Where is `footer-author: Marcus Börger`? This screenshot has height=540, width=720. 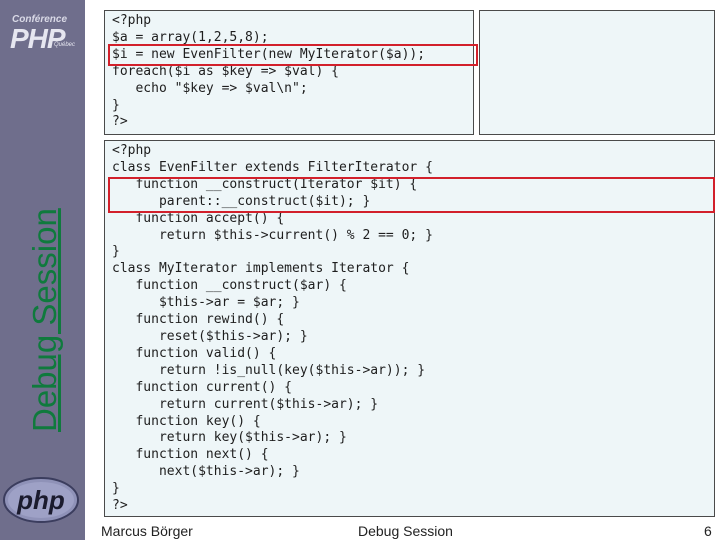 footer-author: Marcus Börger is located at coordinates (147, 531).